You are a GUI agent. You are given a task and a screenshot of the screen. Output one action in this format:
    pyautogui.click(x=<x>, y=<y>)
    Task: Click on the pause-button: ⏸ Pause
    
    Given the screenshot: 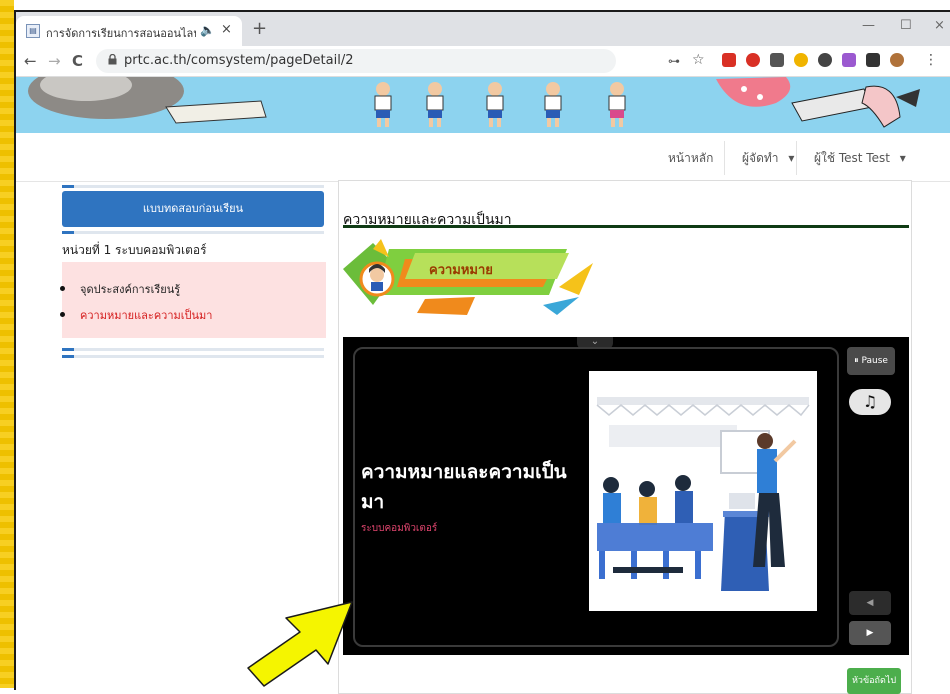 What is the action you would take?
    pyautogui.click(x=871, y=361)
    